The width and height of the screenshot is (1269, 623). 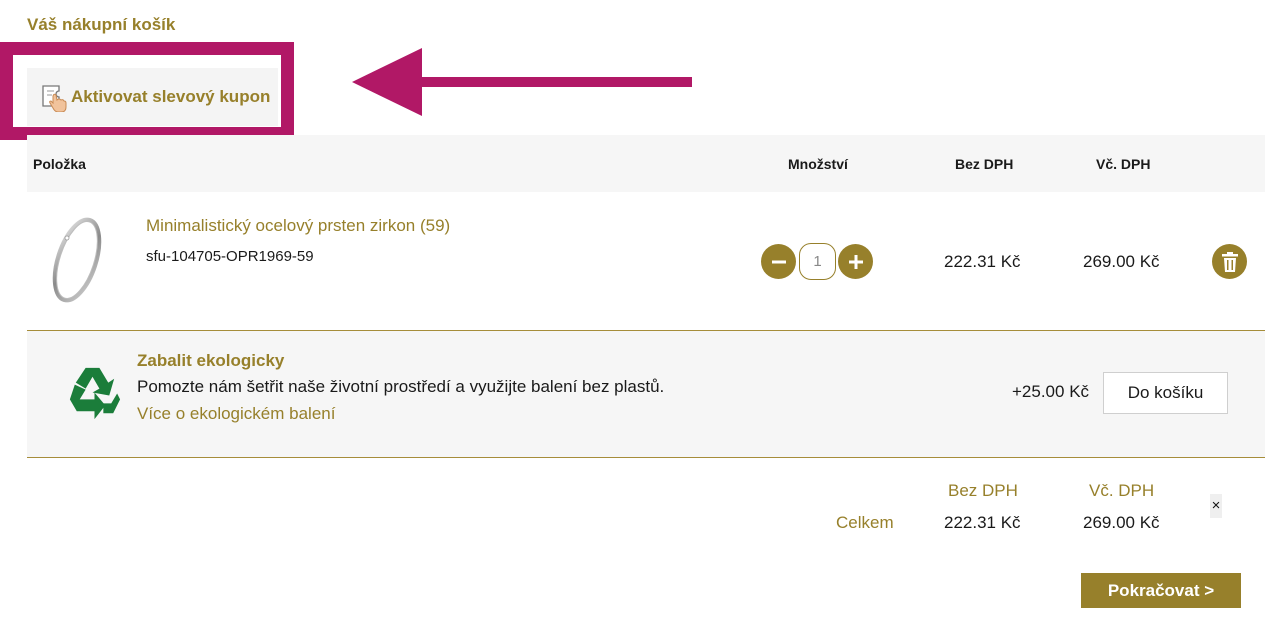 What do you see at coordinates (230, 256) in the screenshot?
I see `product-sku: sfu-104705-OPR1969-59` at bounding box center [230, 256].